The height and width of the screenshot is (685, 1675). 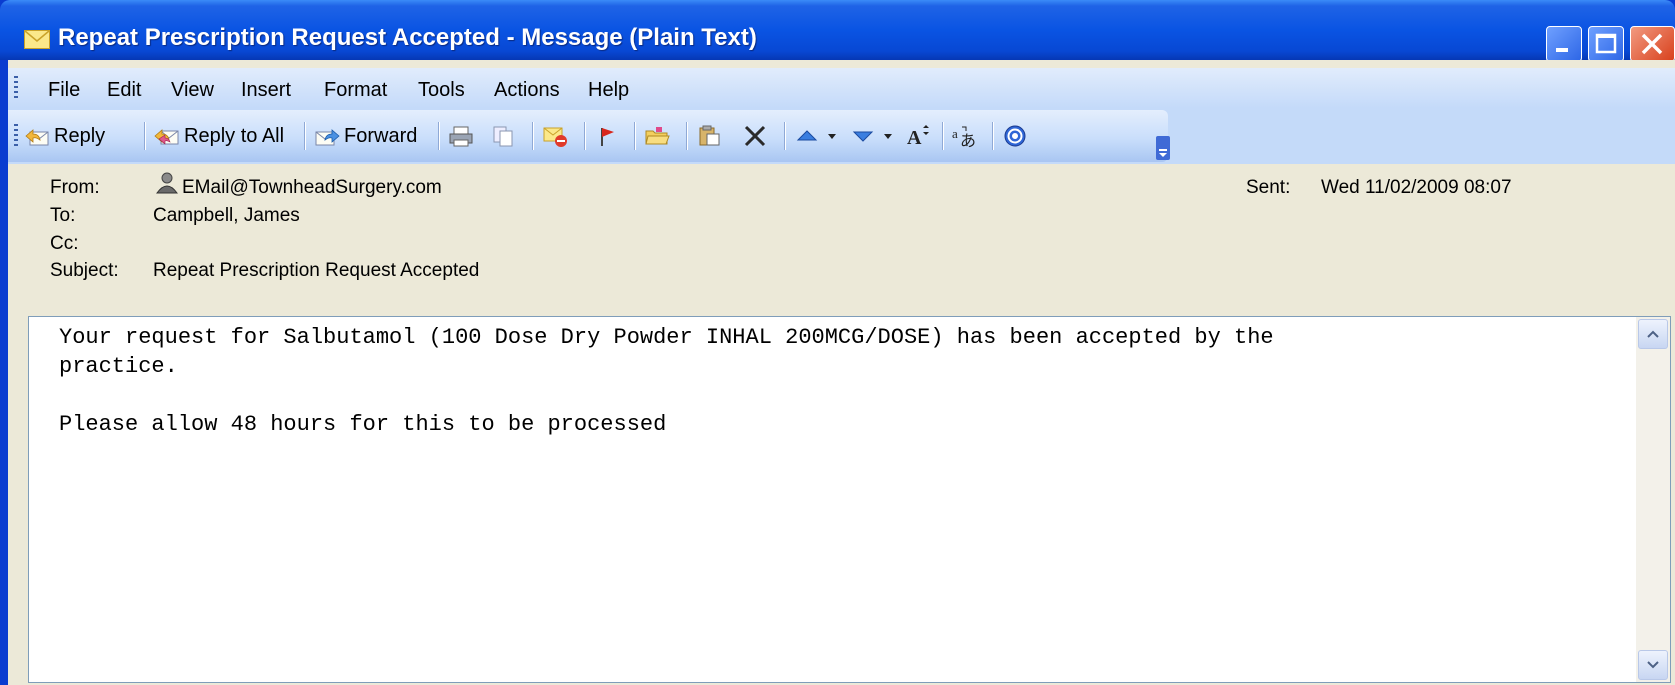 What do you see at coordinates (37, 137) in the screenshot?
I see `reply-icon` at bounding box center [37, 137].